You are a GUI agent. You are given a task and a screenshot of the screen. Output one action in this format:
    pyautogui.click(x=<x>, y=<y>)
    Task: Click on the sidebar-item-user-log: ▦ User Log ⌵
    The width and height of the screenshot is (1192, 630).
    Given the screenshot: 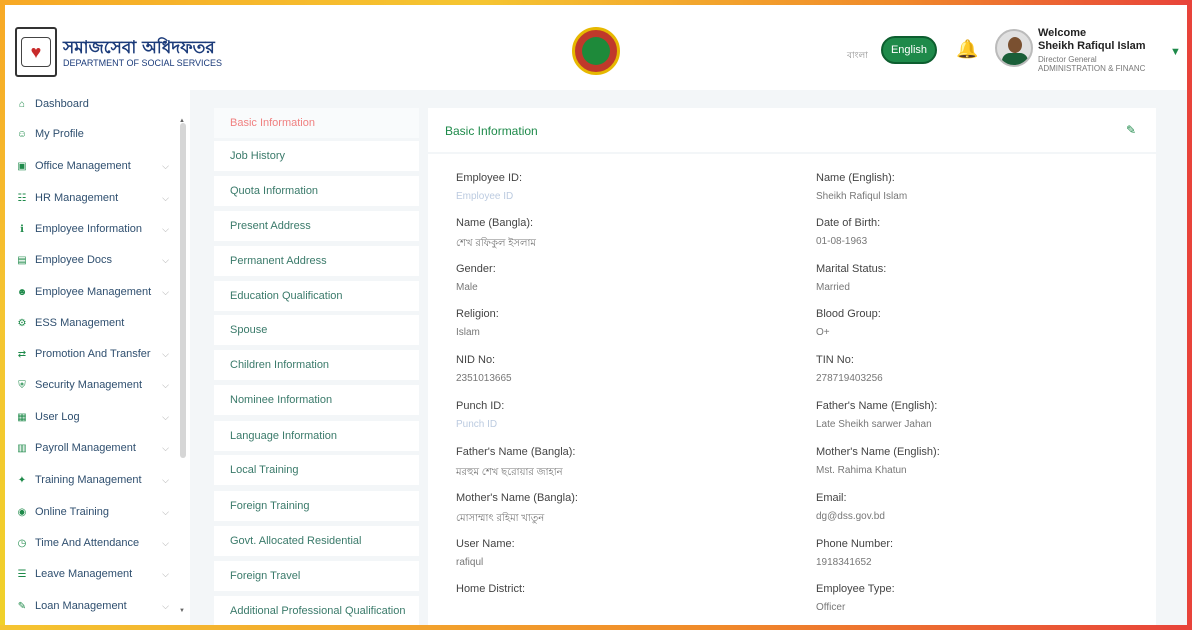 What is the action you would take?
    pyautogui.click(x=96, y=417)
    